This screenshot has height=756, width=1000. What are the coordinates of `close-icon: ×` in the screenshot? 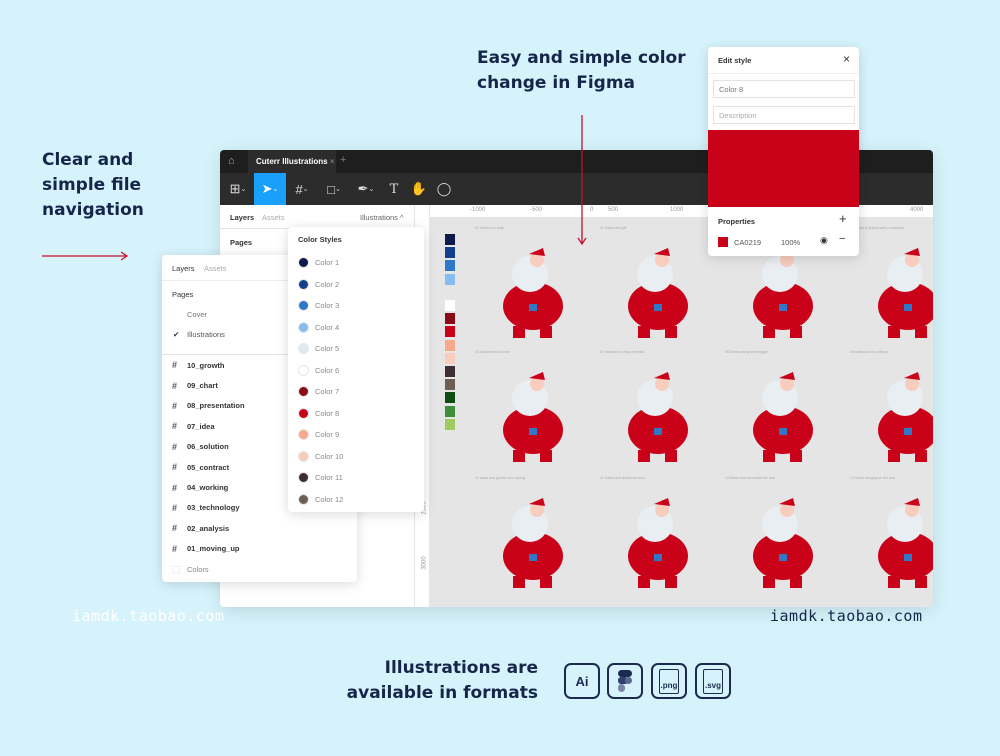 It's located at (846, 59).